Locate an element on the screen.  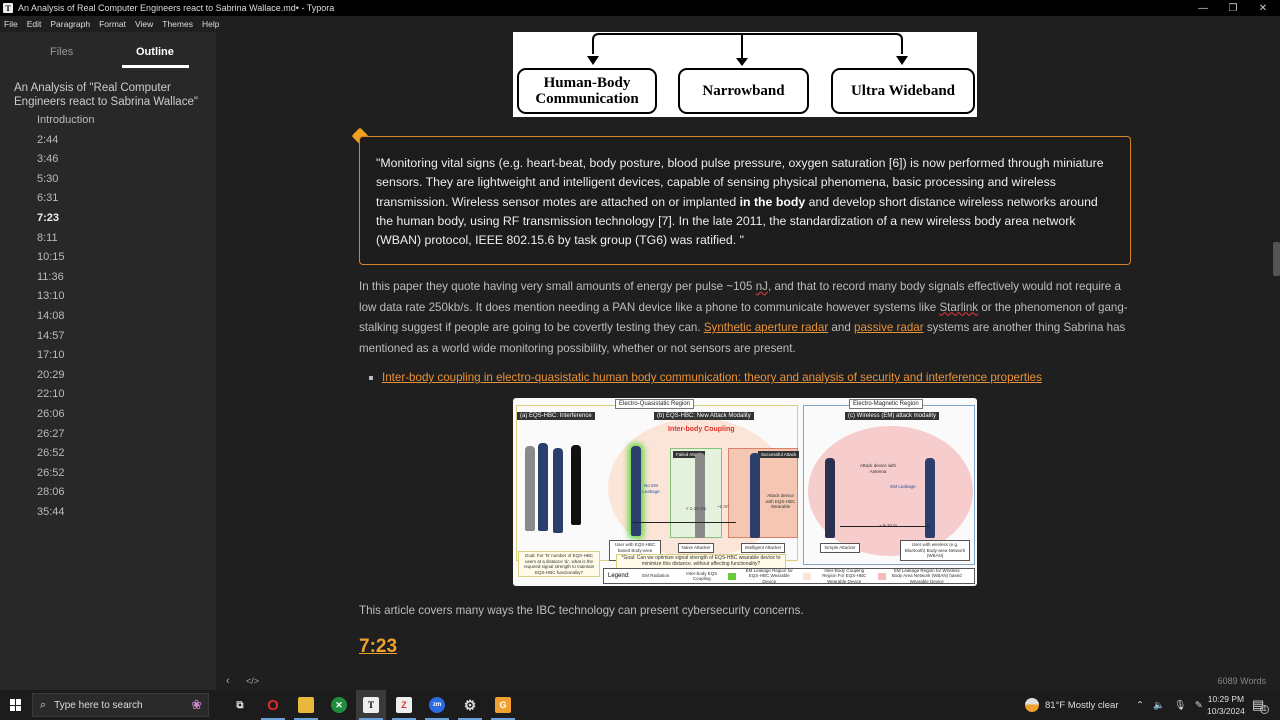
system-tray: ⌃ 🔈 🎙 ✎ is located at coordinates (1169, 705).